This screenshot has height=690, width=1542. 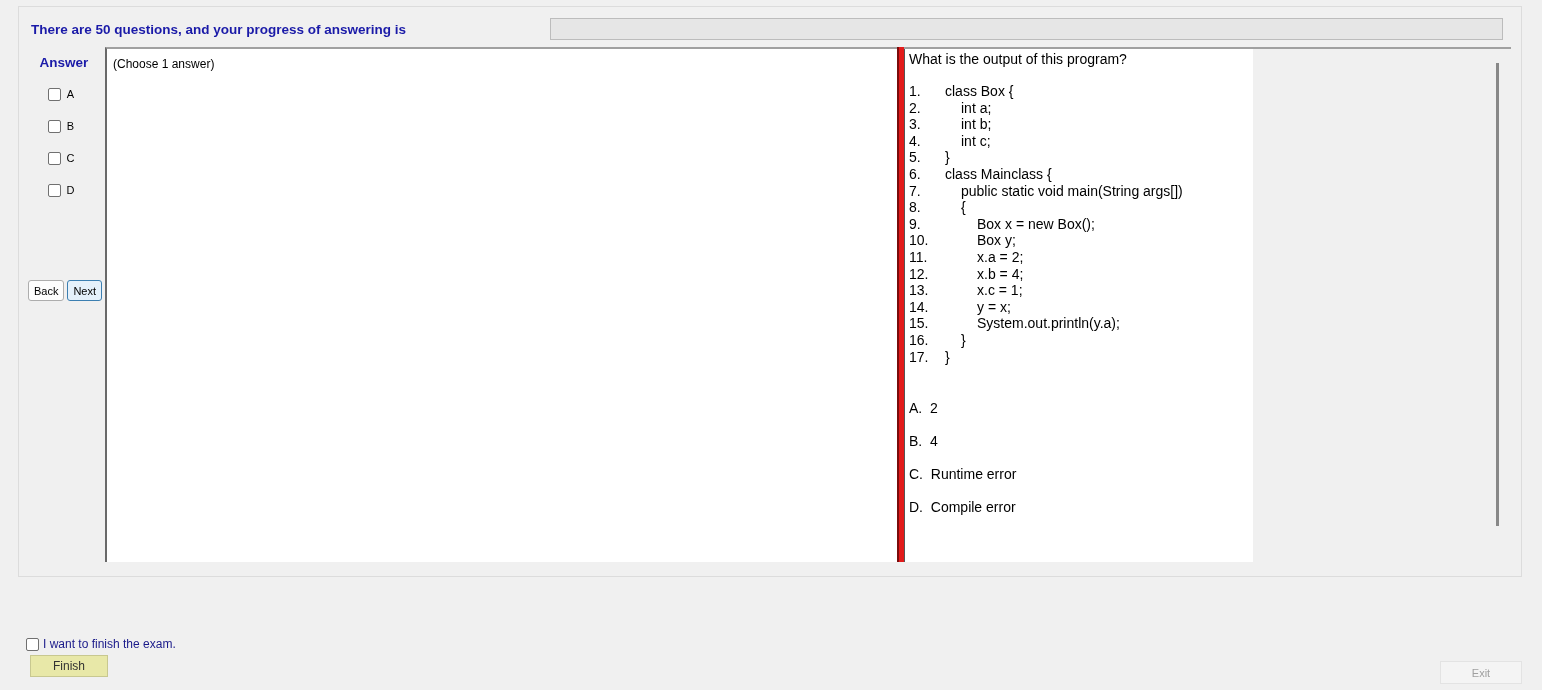 What do you see at coordinates (1000, 257) in the screenshot?
I see `code-line: x.a = 2;` at bounding box center [1000, 257].